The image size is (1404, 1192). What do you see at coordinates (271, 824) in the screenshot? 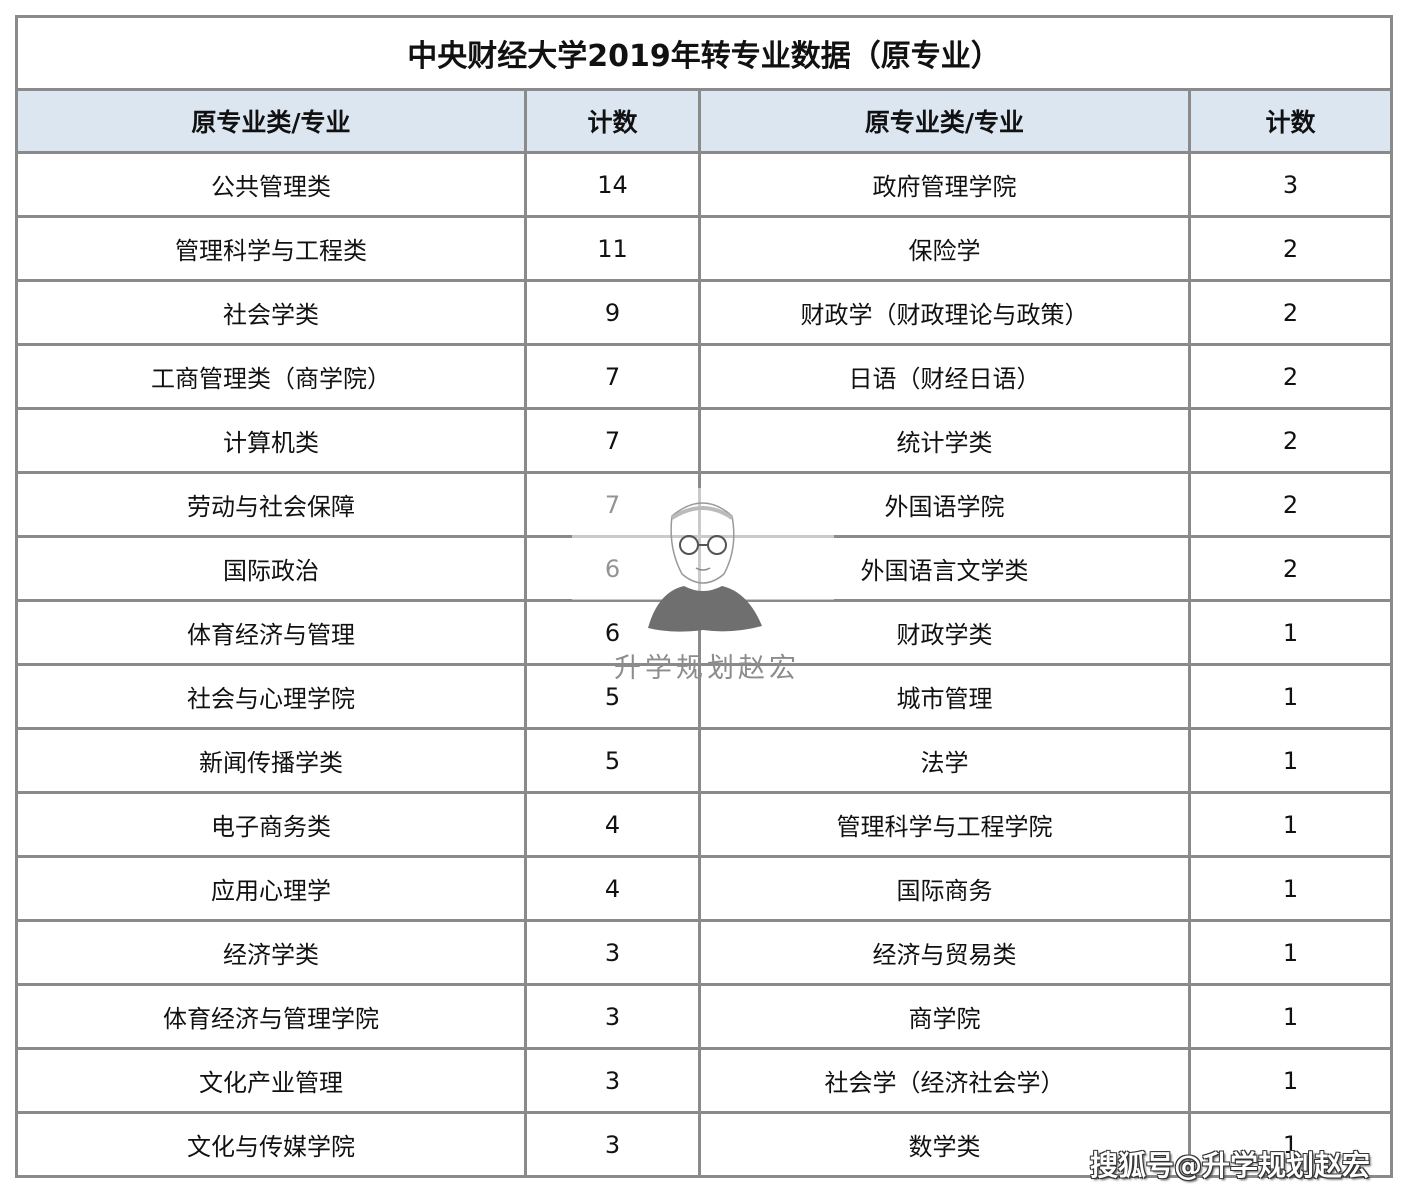
I see `left-major-cell: 电子商务类` at bounding box center [271, 824].